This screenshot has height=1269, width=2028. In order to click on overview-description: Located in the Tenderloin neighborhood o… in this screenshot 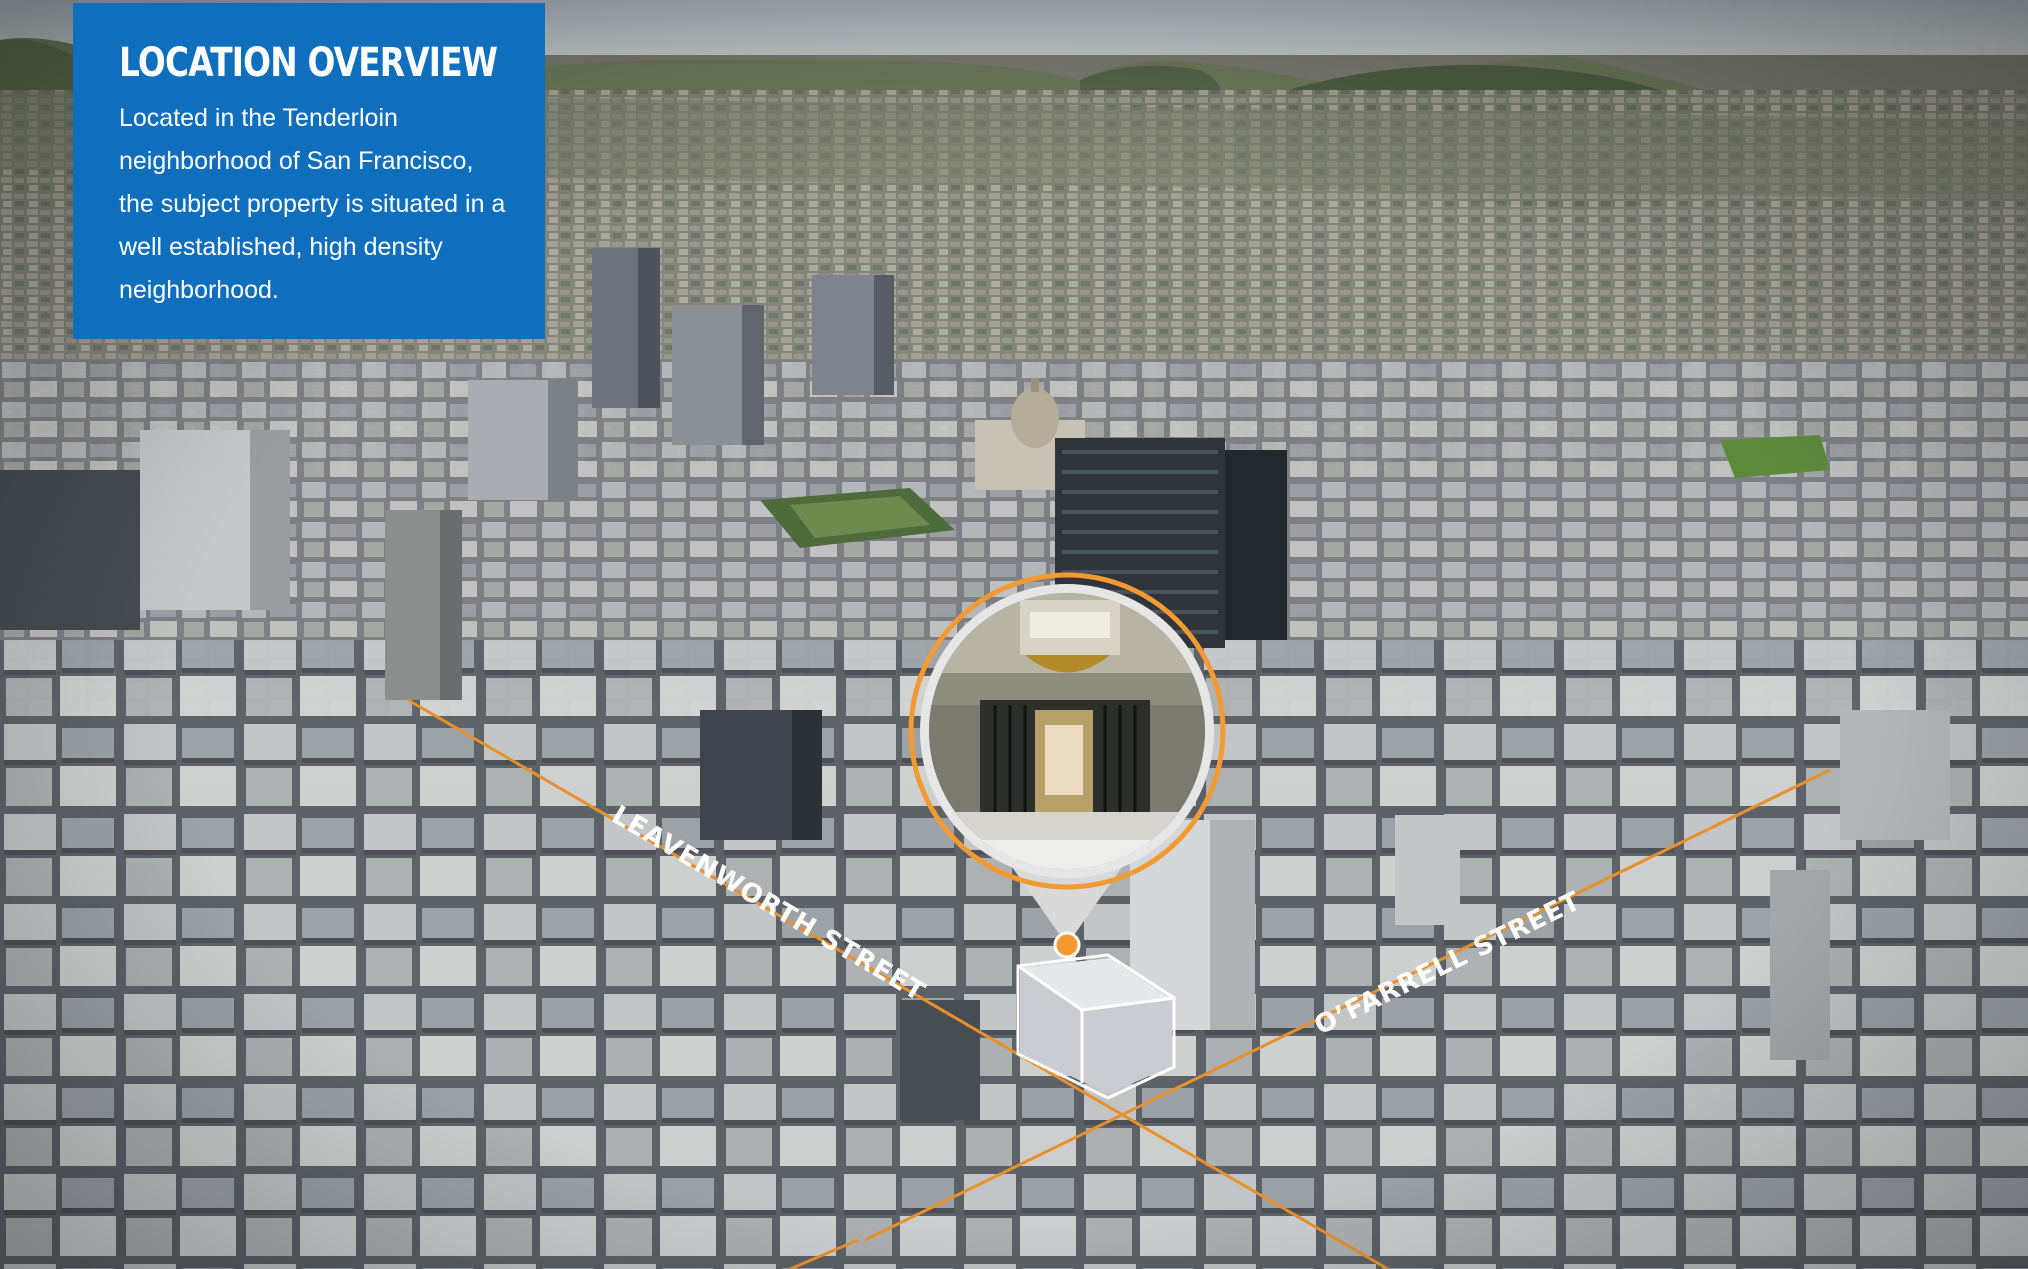, I will do `click(312, 204)`.